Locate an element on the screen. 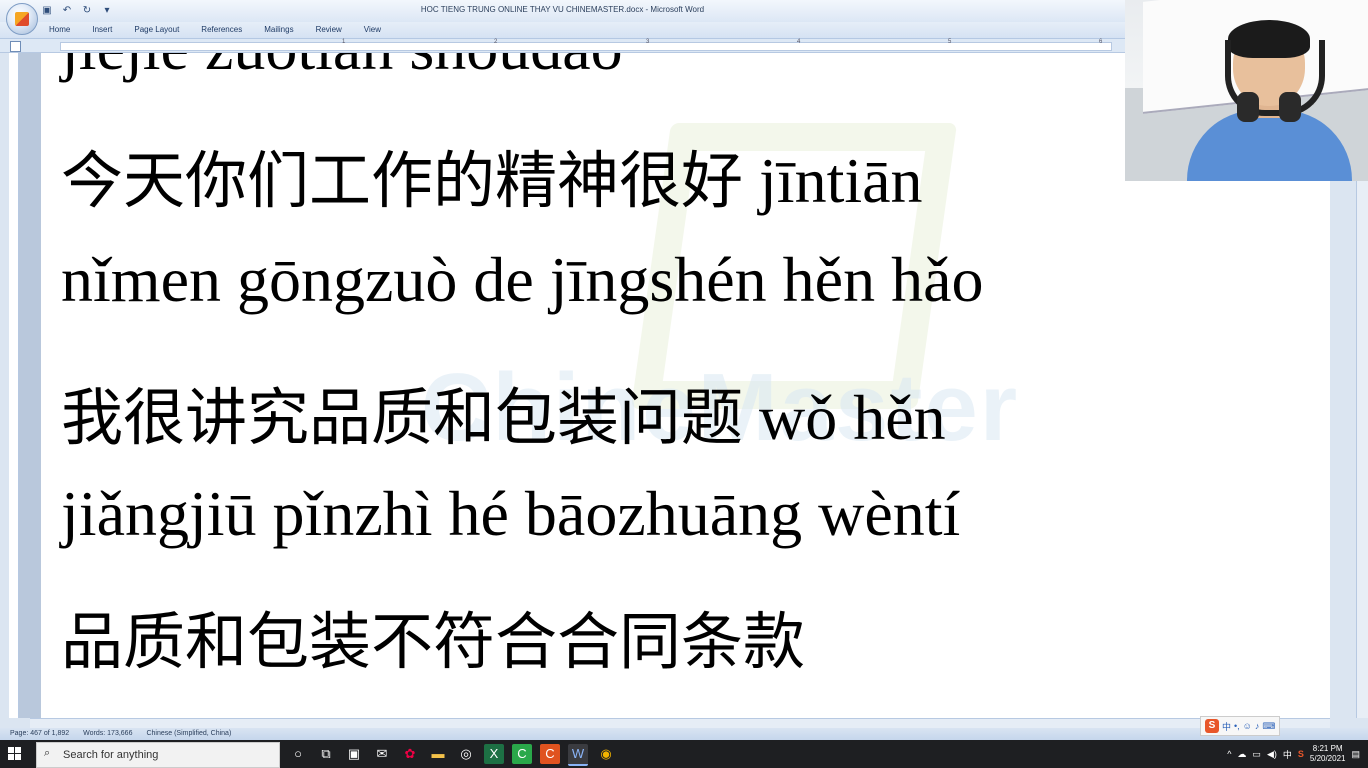 This screenshot has width=1368, height=768. headphone-right is located at coordinates (1290, 107).